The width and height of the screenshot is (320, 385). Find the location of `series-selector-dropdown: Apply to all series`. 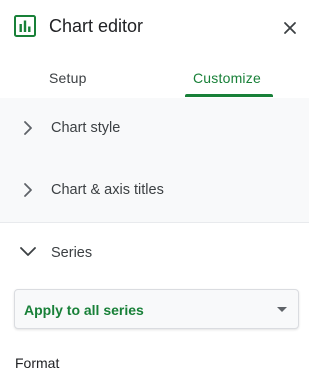

series-selector-dropdown: Apply to all series is located at coordinates (156, 309).